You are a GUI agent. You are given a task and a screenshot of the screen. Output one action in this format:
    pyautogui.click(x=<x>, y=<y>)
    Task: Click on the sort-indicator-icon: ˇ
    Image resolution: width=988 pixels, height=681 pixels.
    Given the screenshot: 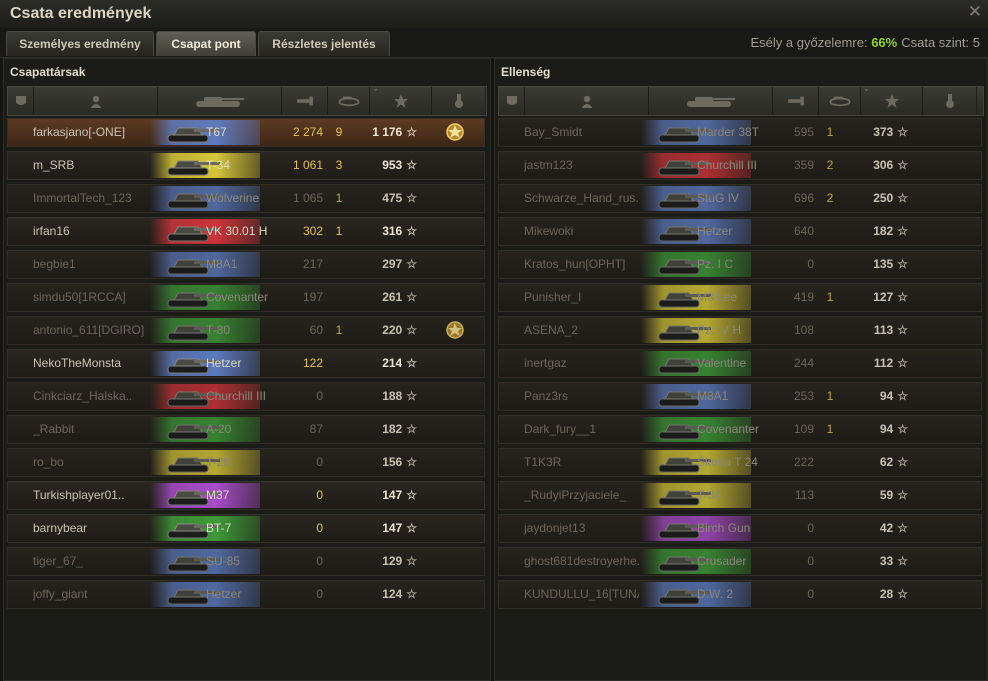 What is the action you would take?
    pyautogui.click(x=375, y=93)
    